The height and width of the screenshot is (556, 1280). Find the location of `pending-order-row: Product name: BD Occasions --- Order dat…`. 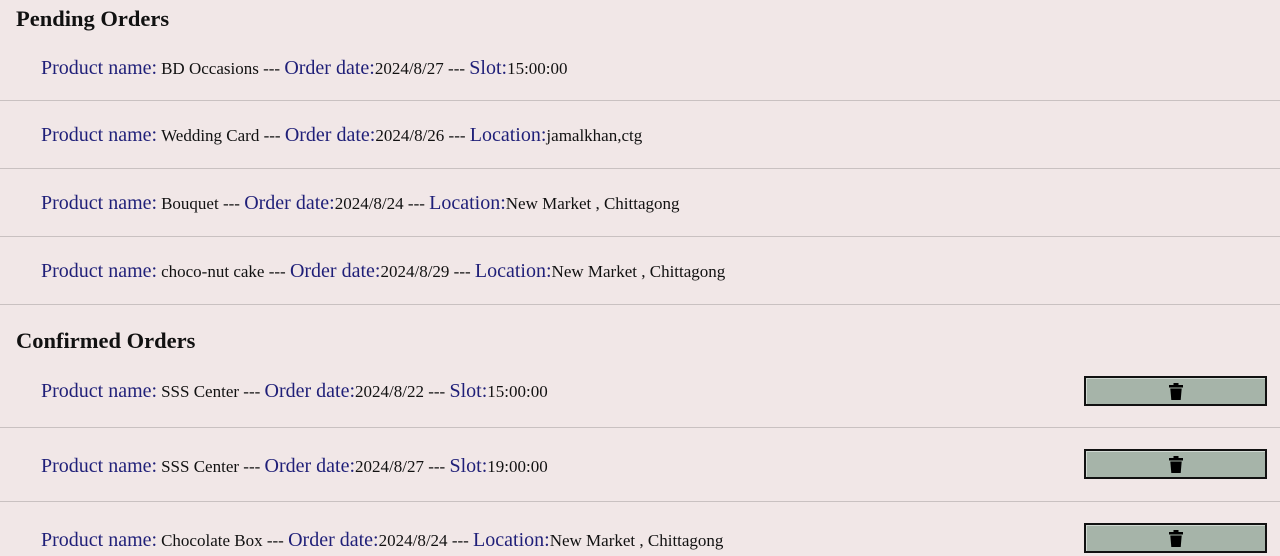

pending-order-row: Product name: BD Occasions --- Order dat… is located at coordinates (640, 67).